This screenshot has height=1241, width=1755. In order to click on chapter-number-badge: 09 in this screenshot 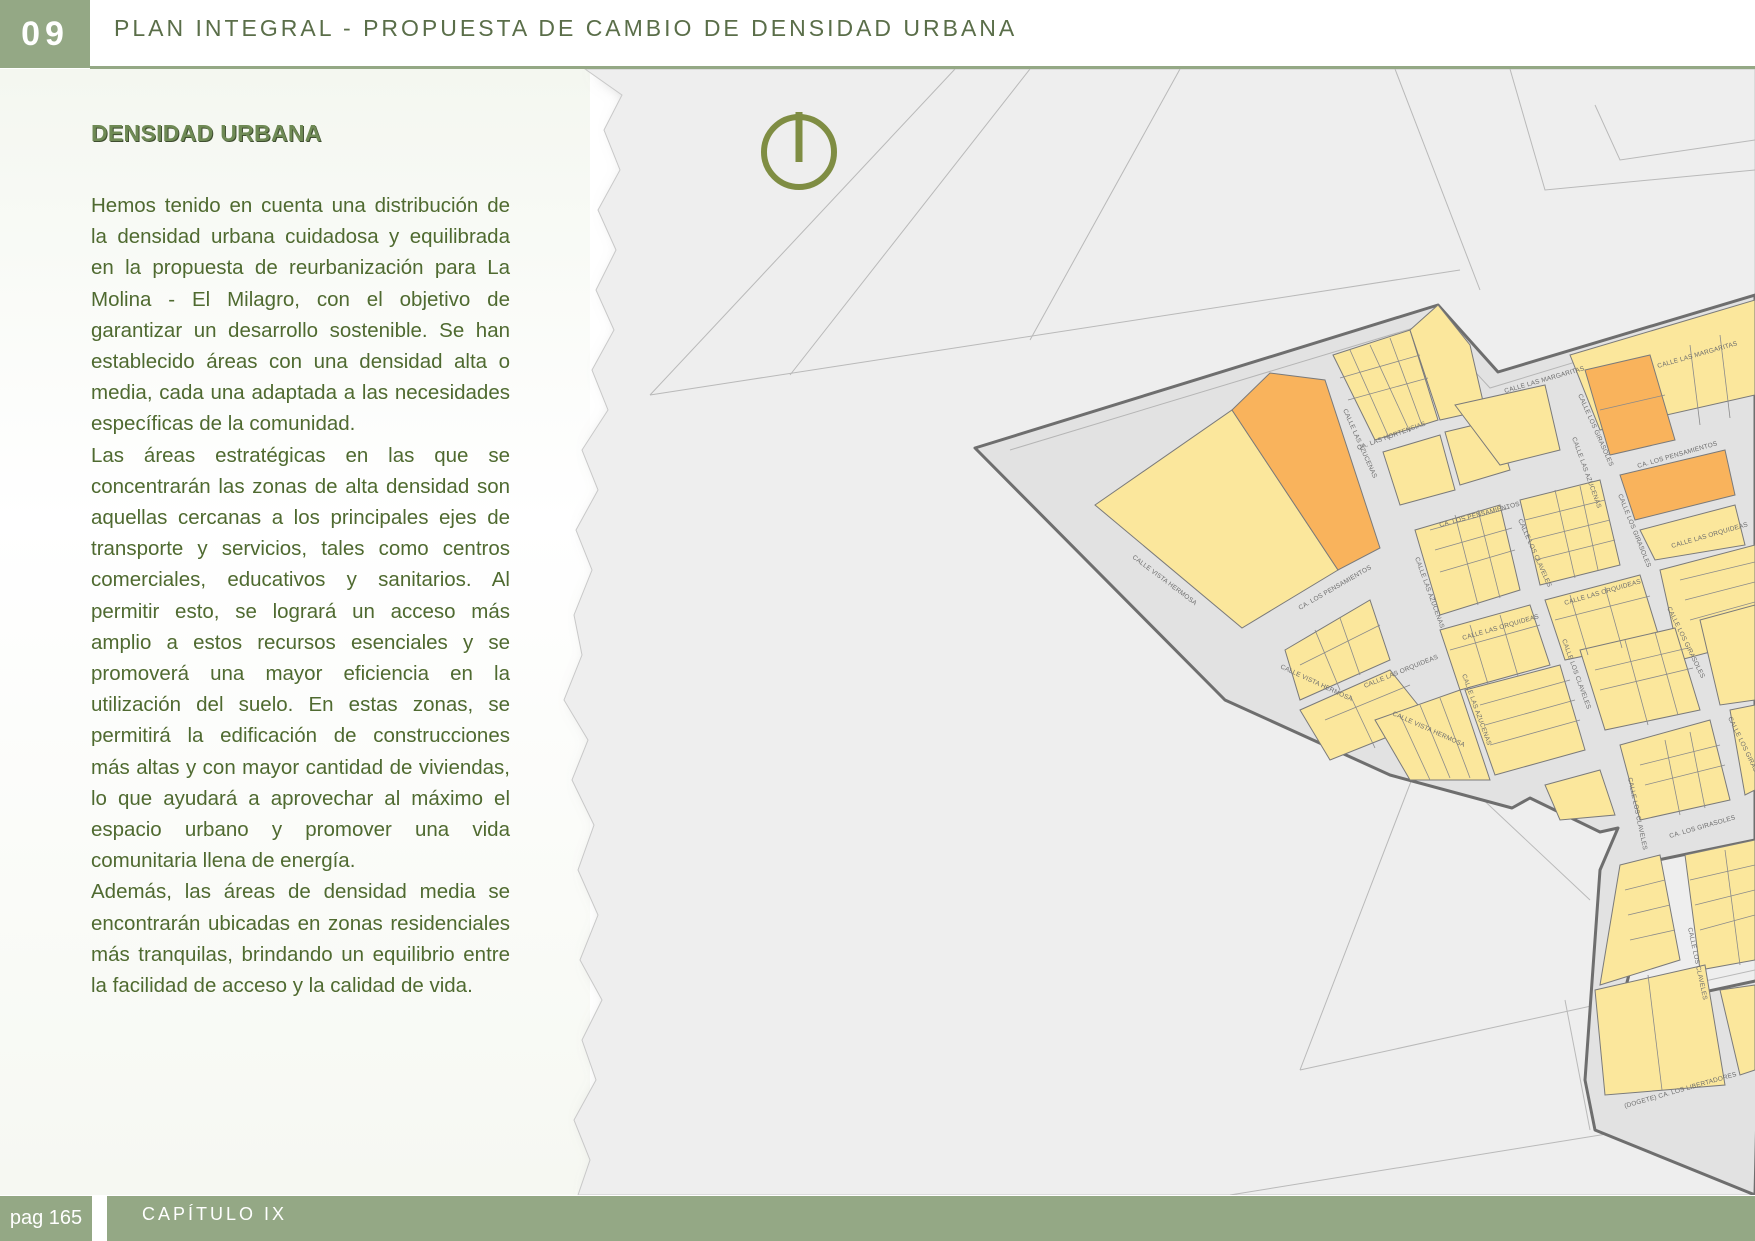, I will do `click(45, 34)`.